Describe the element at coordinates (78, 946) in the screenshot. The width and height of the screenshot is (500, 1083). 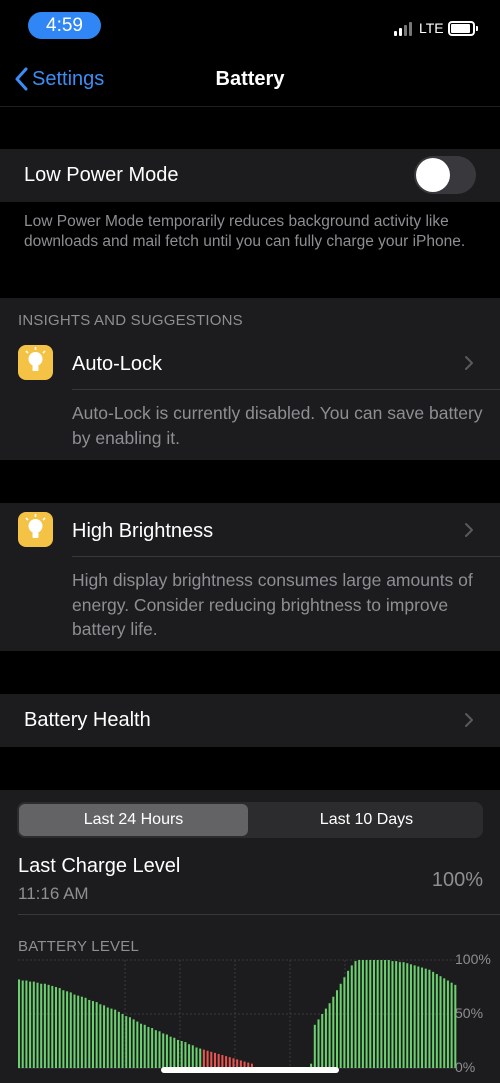
I see `chart-header: BATTERY LEVEL` at that location.